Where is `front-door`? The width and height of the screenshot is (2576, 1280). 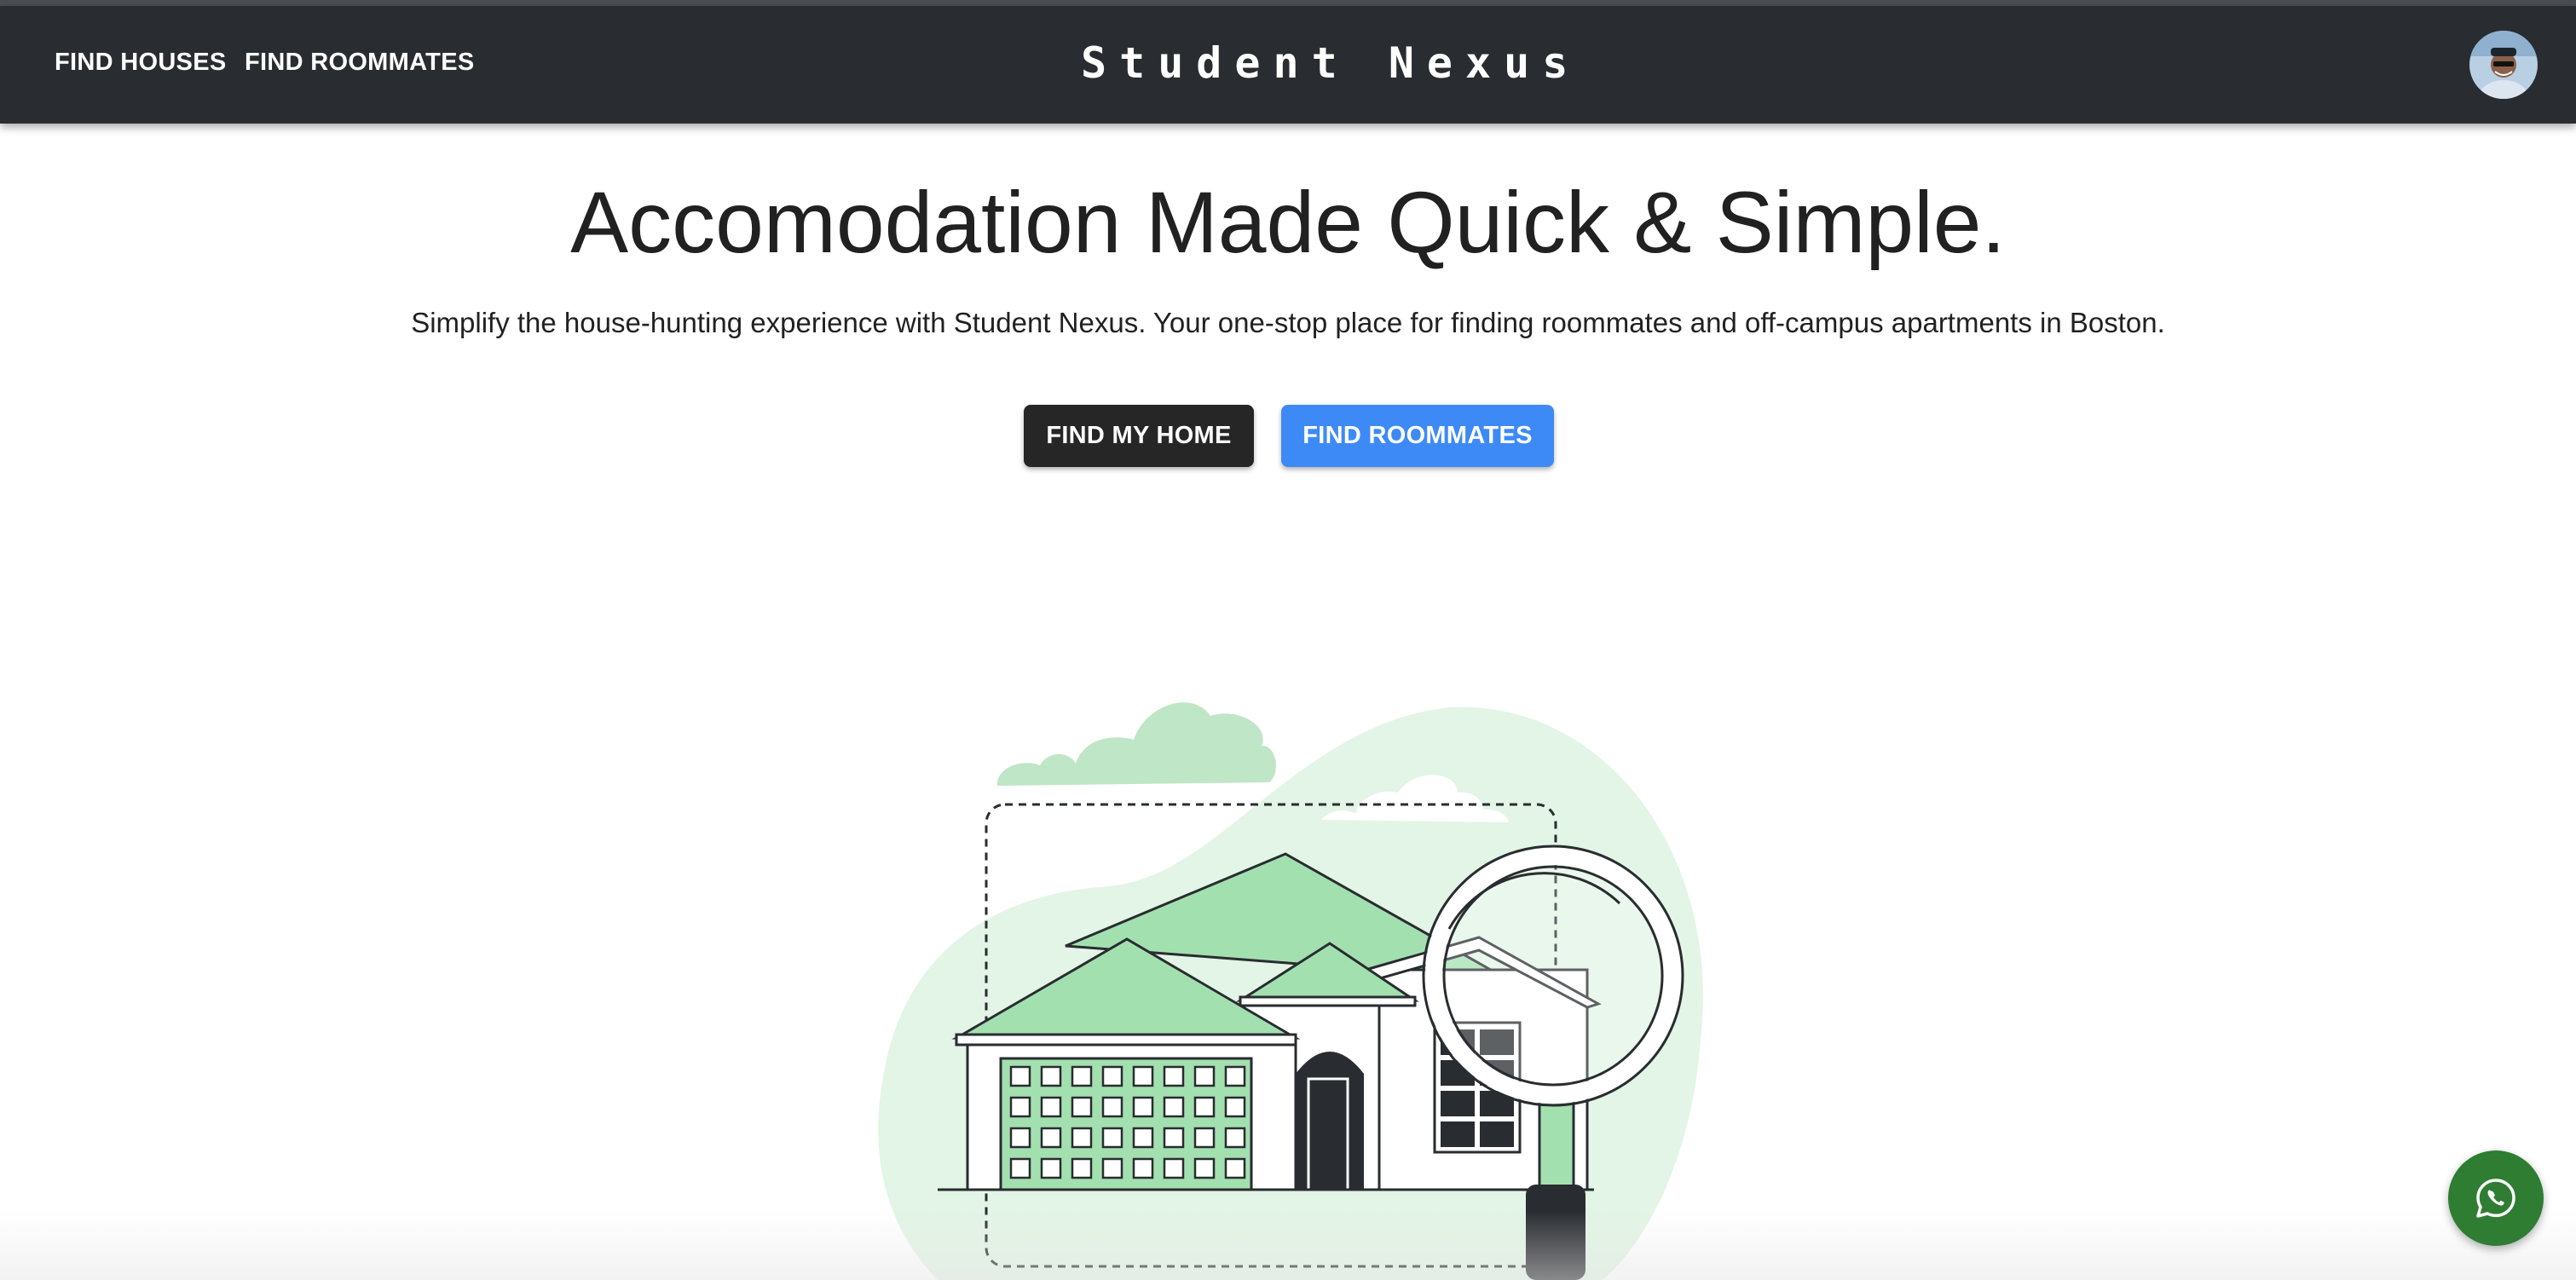 front-door is located at coordinates (1330, 1121).